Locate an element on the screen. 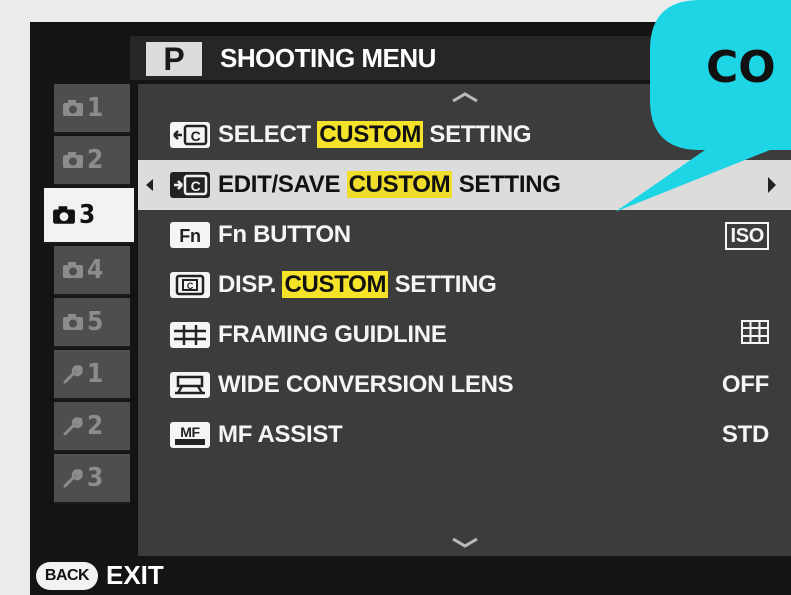 The height and width of the screenshot is (595, 791). menu-item-value: OFF is located at coordinates (745, 384).